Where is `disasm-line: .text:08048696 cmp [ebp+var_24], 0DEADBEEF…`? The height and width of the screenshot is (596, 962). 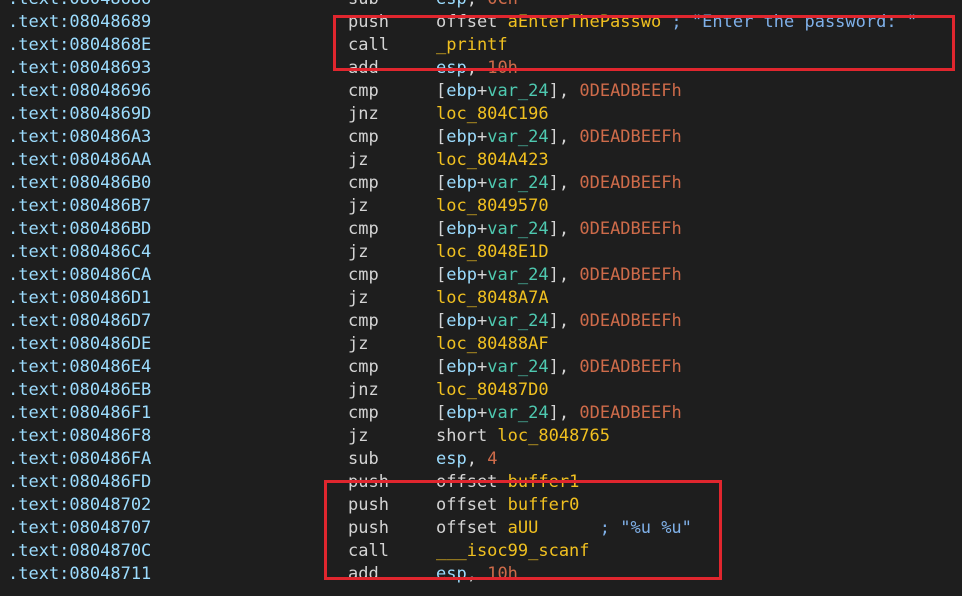 disasm-line: .text:08048696 cmp [ebp+var_24], 0DEADBEEF… is located at coordinates (481, 91).